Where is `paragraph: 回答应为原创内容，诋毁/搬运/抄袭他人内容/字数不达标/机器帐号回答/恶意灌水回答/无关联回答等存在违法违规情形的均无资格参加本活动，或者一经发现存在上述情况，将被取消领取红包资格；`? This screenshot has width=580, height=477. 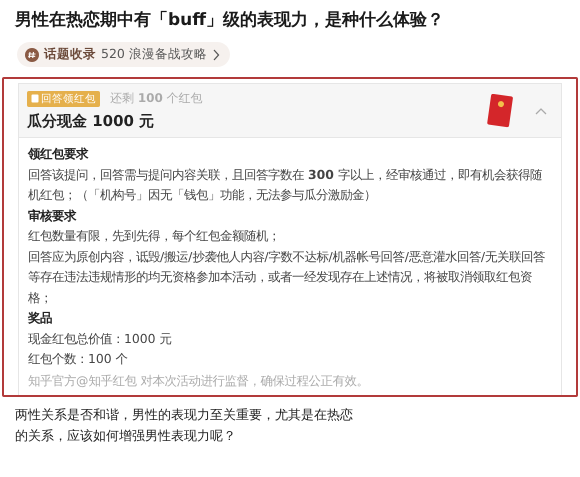 paragraph: 回答应为原创内容，诋毁/搬运/抄袭他人内容/字数不达标/机器帐号回答/恶意灌水回答/无关联回答等存在违法违规情形的均无资格参加本活动，或者一经发现存在上述情况，将被取消领取红包资格； is located at coordinates (287, 277).